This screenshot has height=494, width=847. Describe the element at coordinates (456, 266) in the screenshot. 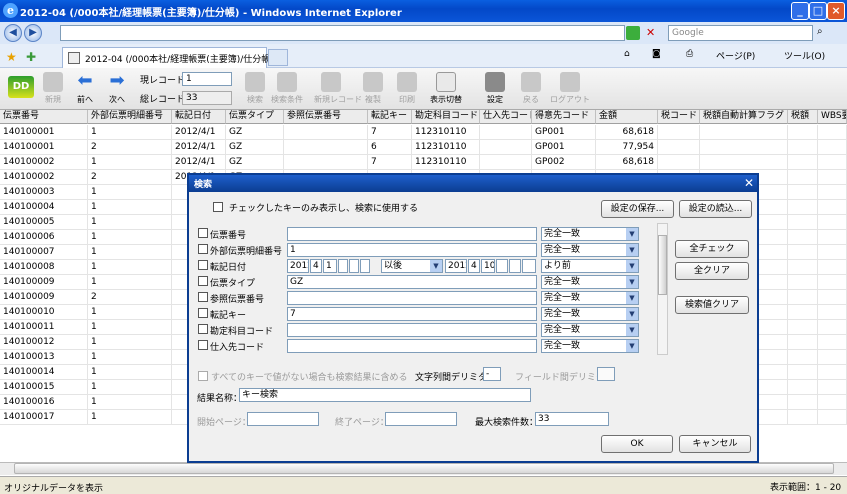

I see `date-to-year: 2012` at that location.